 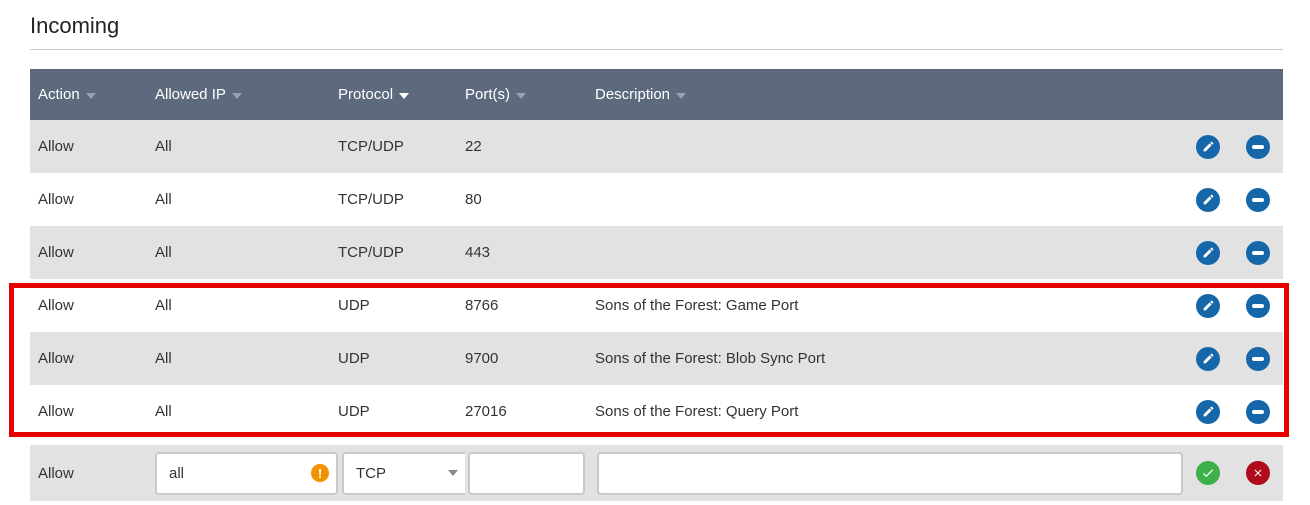 I want to click on column-header-label: Allowed IP, so click(x=190, y=94).